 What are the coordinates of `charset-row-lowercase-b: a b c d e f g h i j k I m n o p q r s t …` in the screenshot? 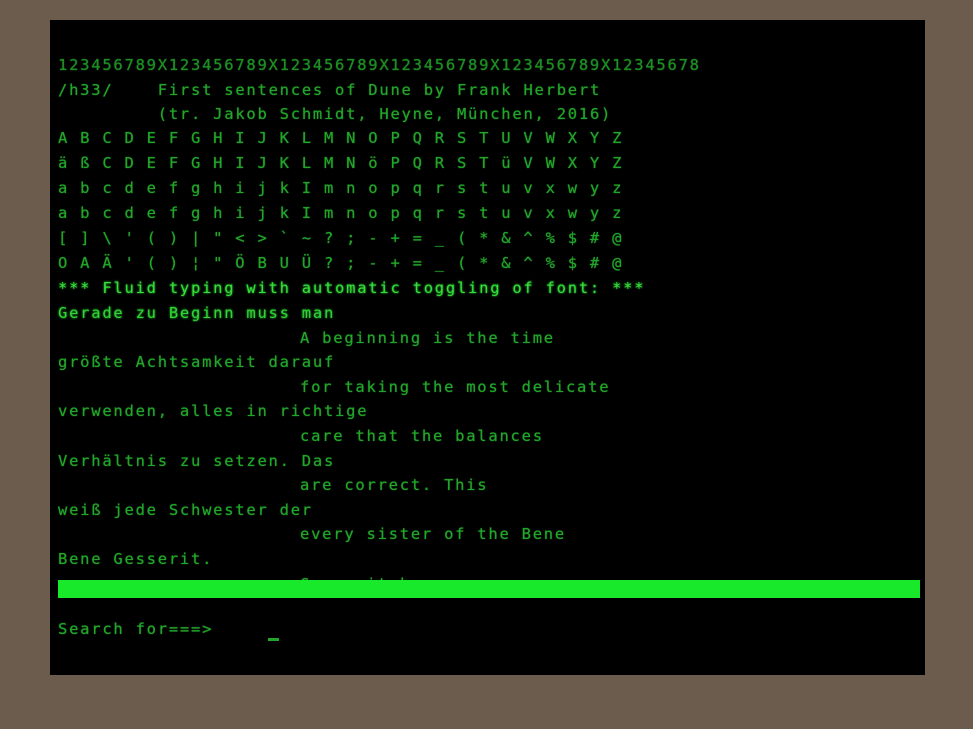 It's located at (341, 213).